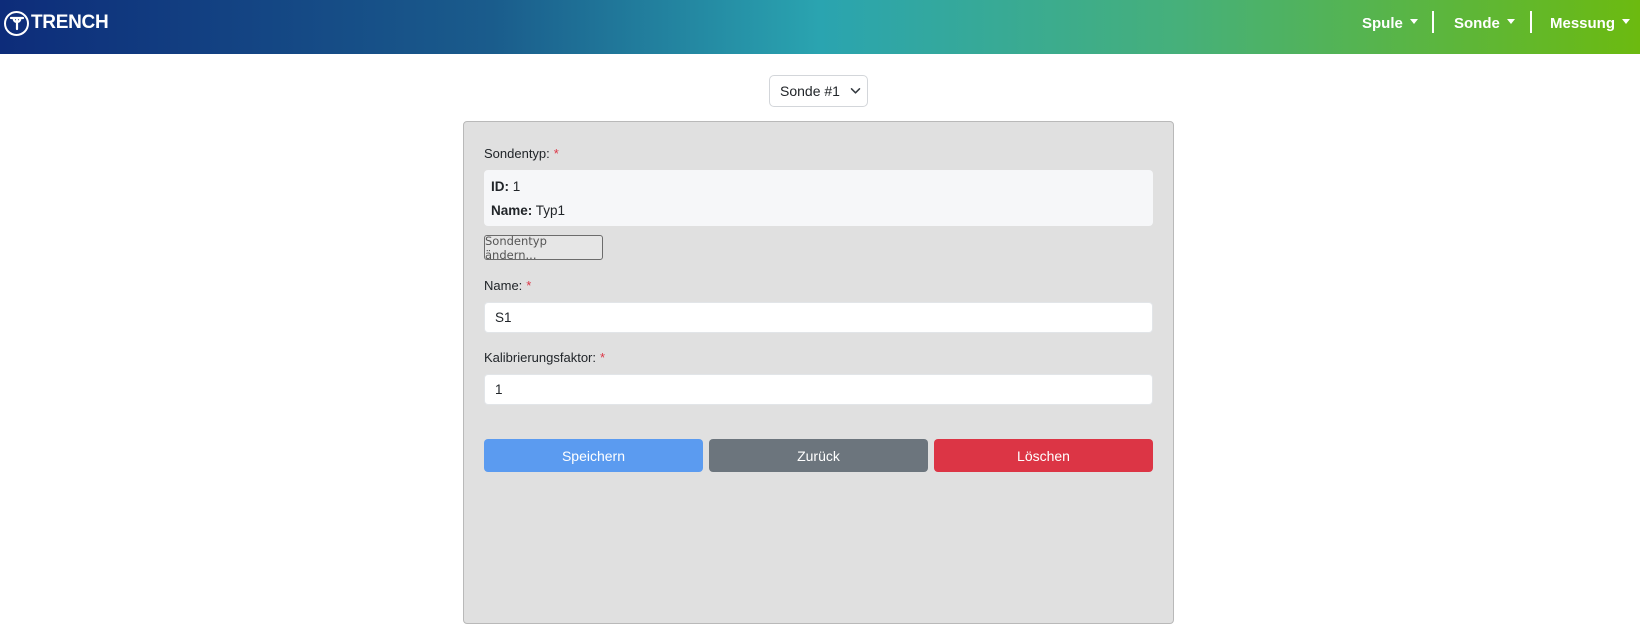 The height and width of the screenshot is (644, 1640). What do you see at coordinates (1583, 23) in the screenshot?
I see `nav-label-messung: Messung` at bounding box center [1583, 23].